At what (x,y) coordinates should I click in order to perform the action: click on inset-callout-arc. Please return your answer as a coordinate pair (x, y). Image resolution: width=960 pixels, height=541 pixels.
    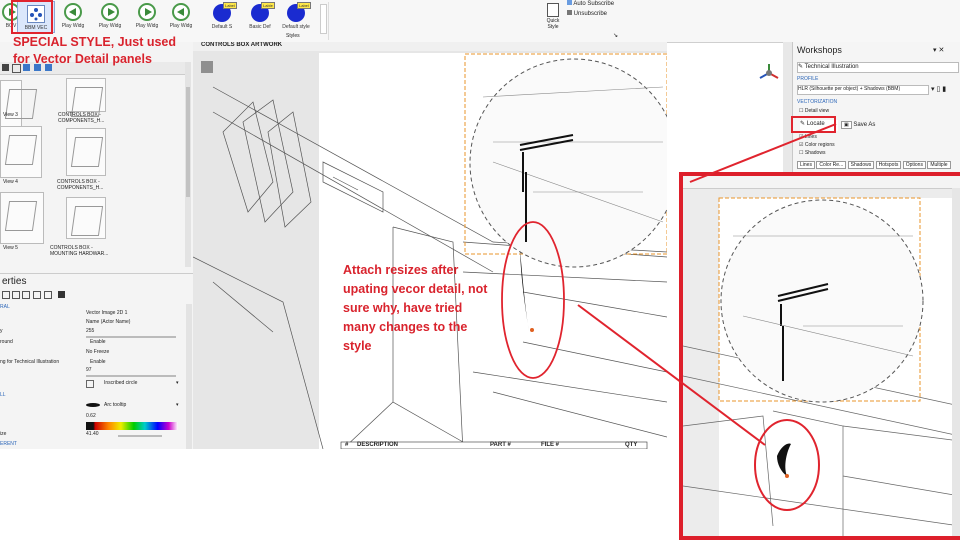
    Looking at the image, I should click on (784, 459).